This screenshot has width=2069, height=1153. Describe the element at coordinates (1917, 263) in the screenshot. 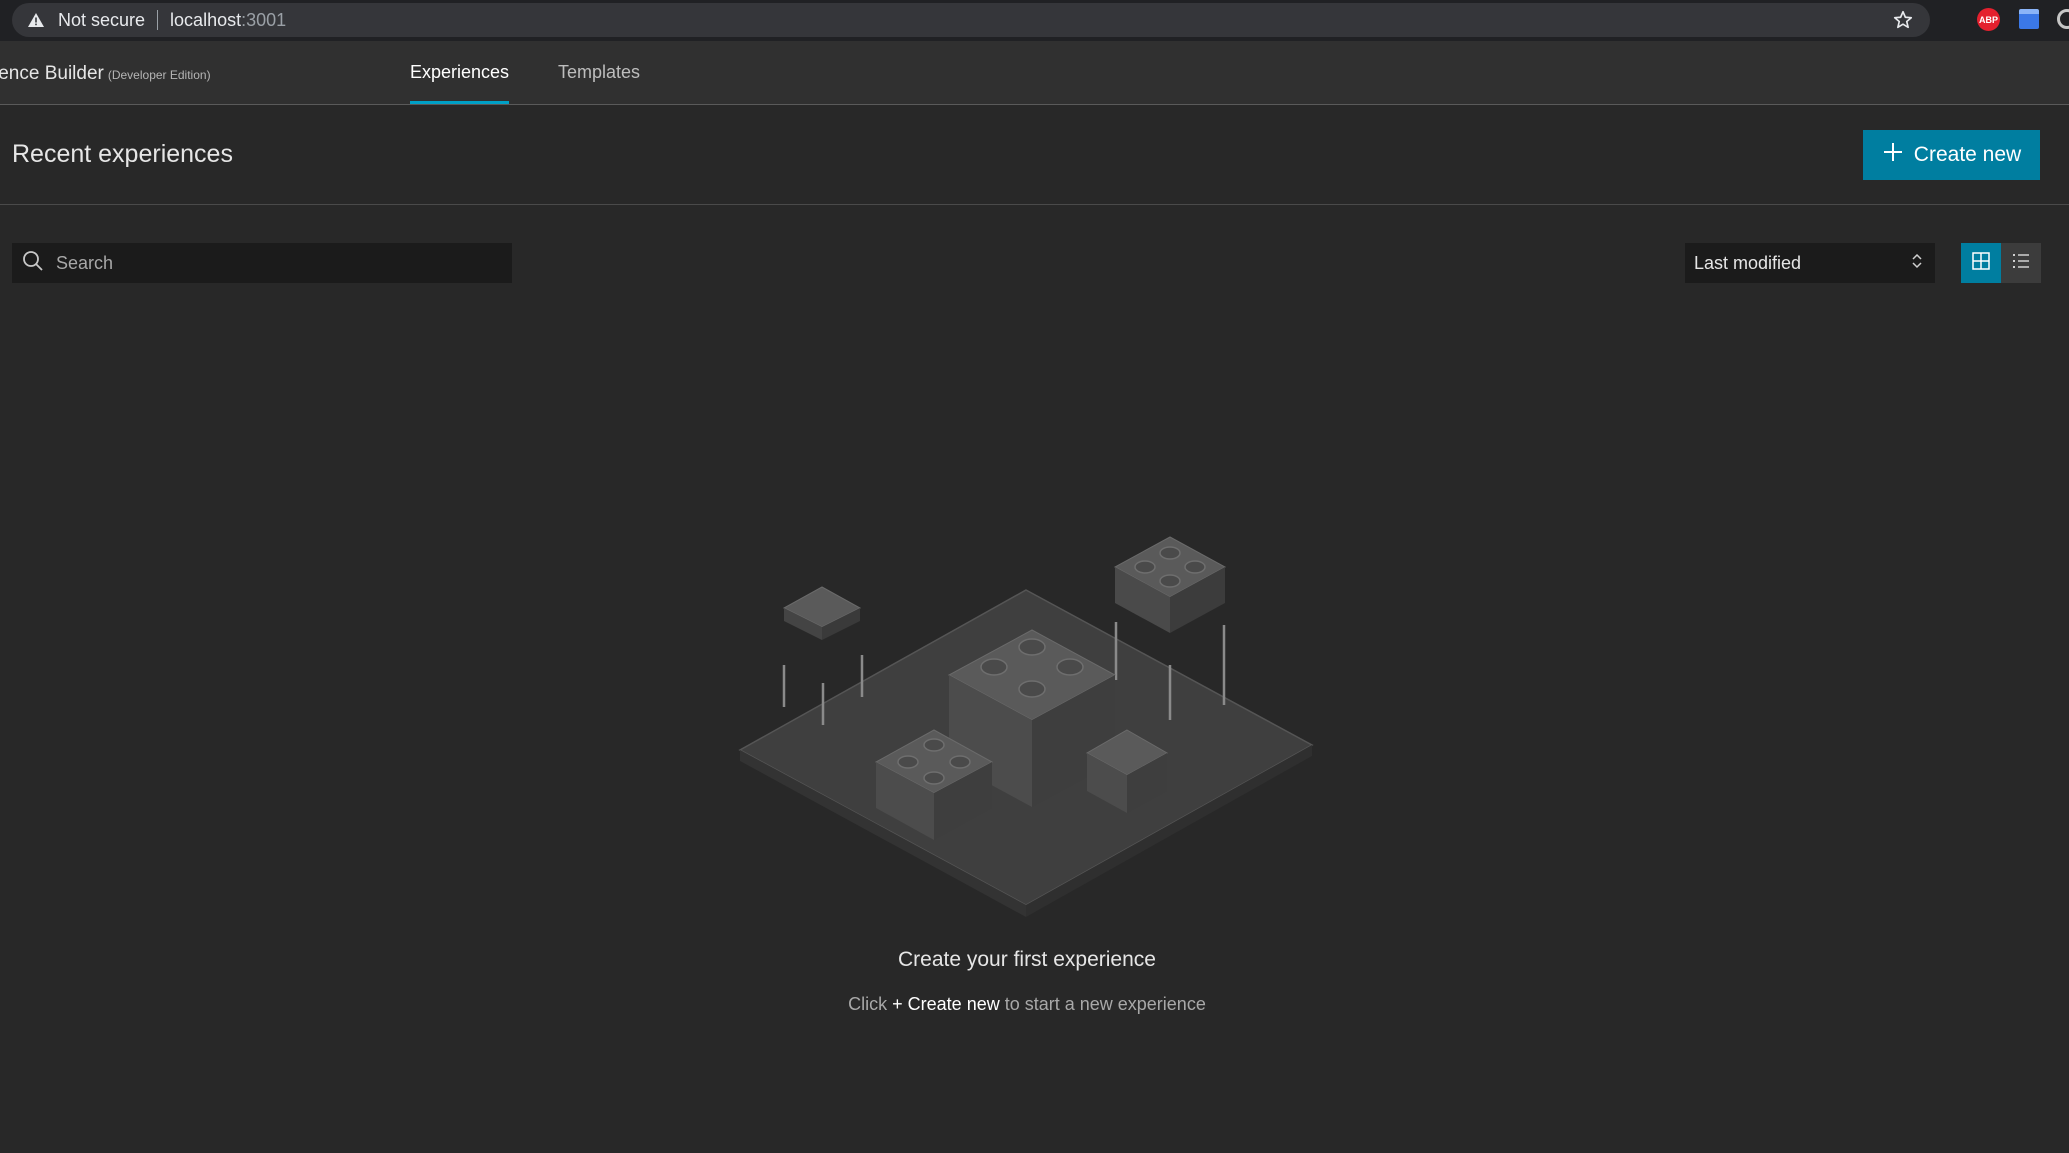

I see `chevron-up-down-icon` at that location.